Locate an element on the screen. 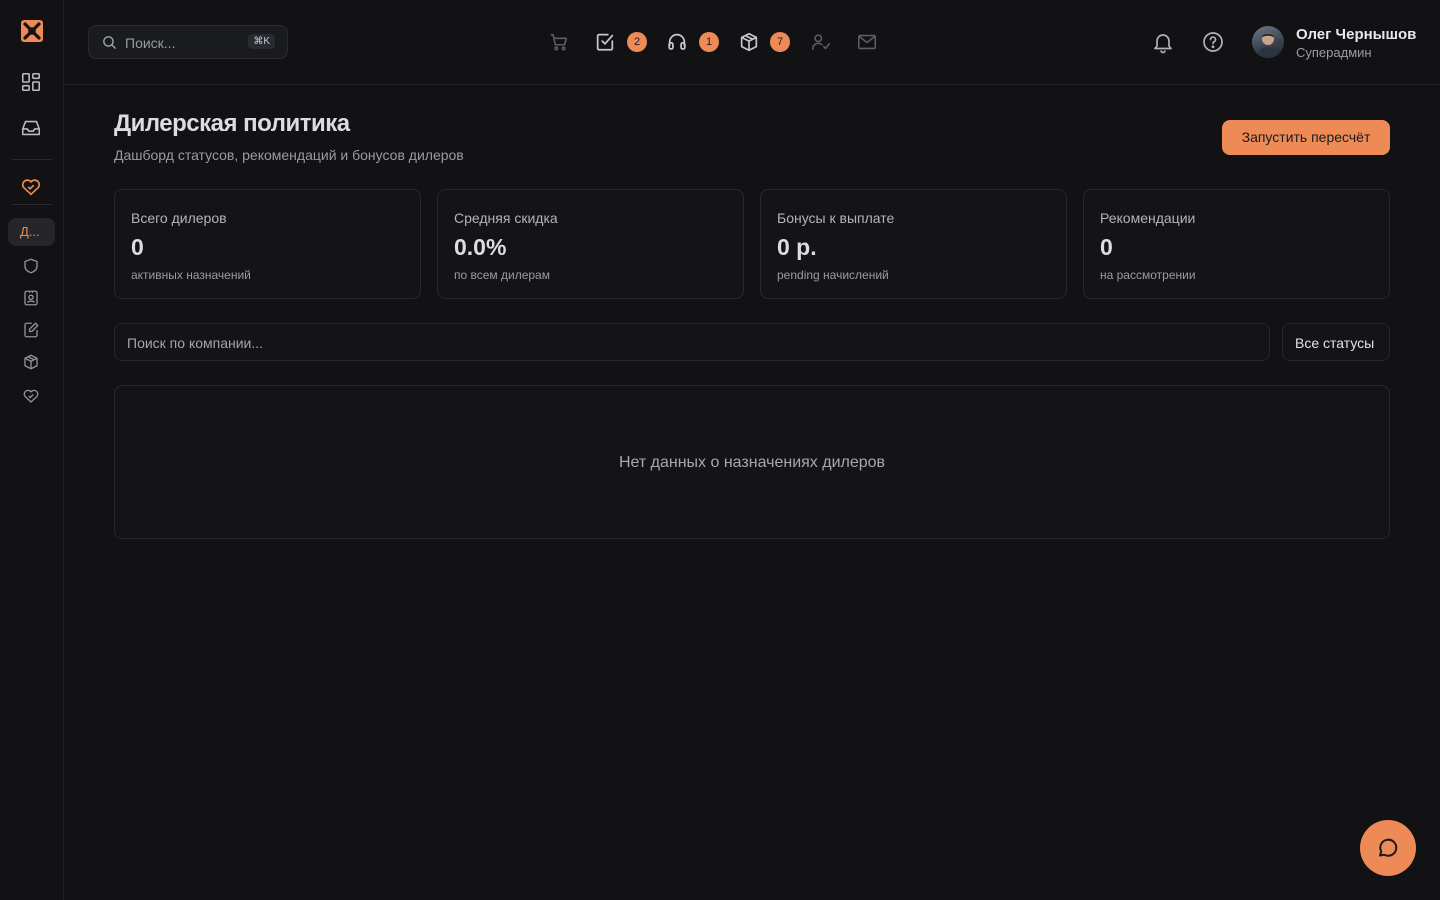 The image size is (1440, 900). contact-badge-icon is located at coordinates (31, 298).